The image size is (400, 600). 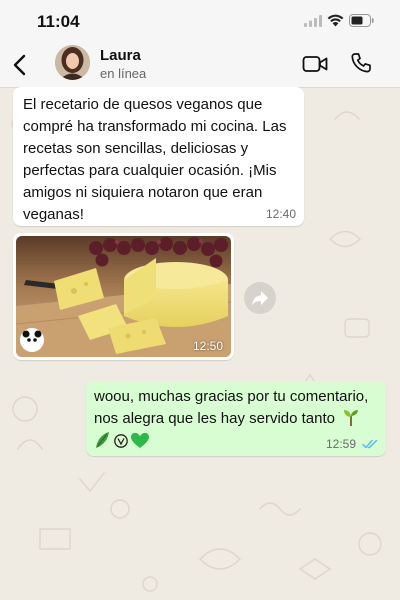 I want to click on forward-arrow-icon, so click(x=260, y=298).